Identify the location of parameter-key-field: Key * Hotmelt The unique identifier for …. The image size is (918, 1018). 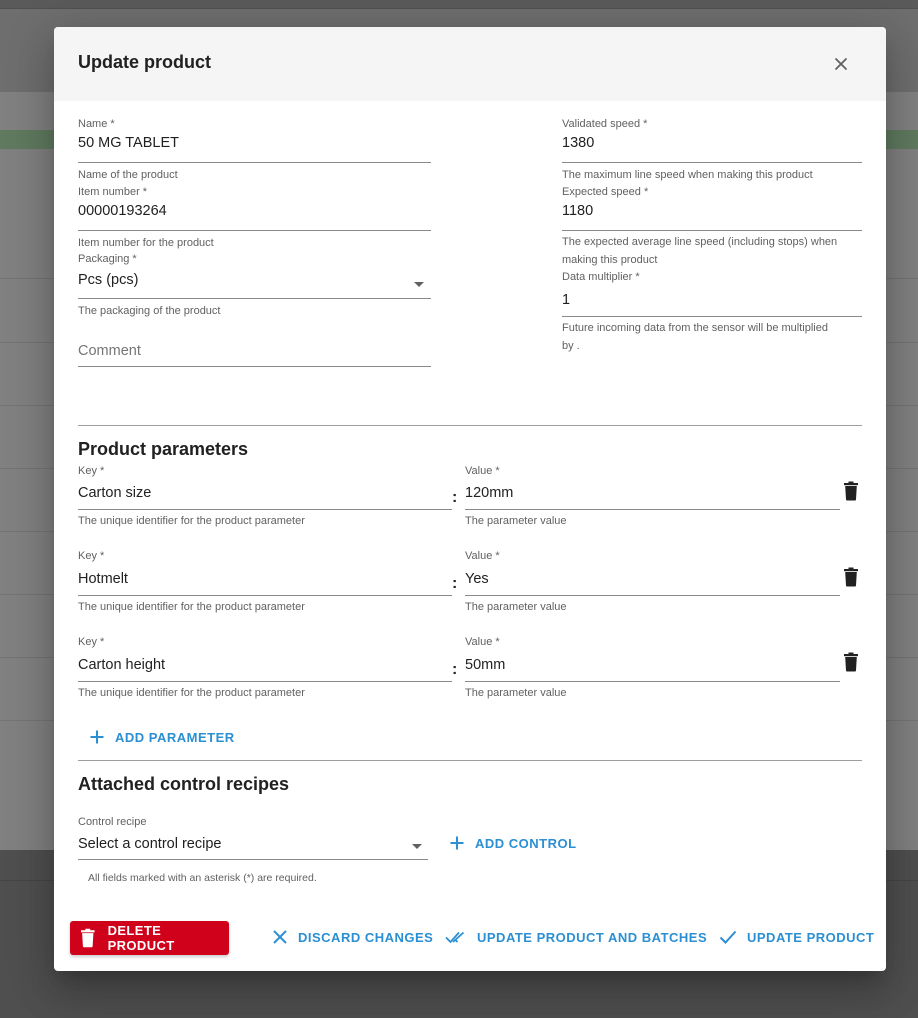
(265, 582).